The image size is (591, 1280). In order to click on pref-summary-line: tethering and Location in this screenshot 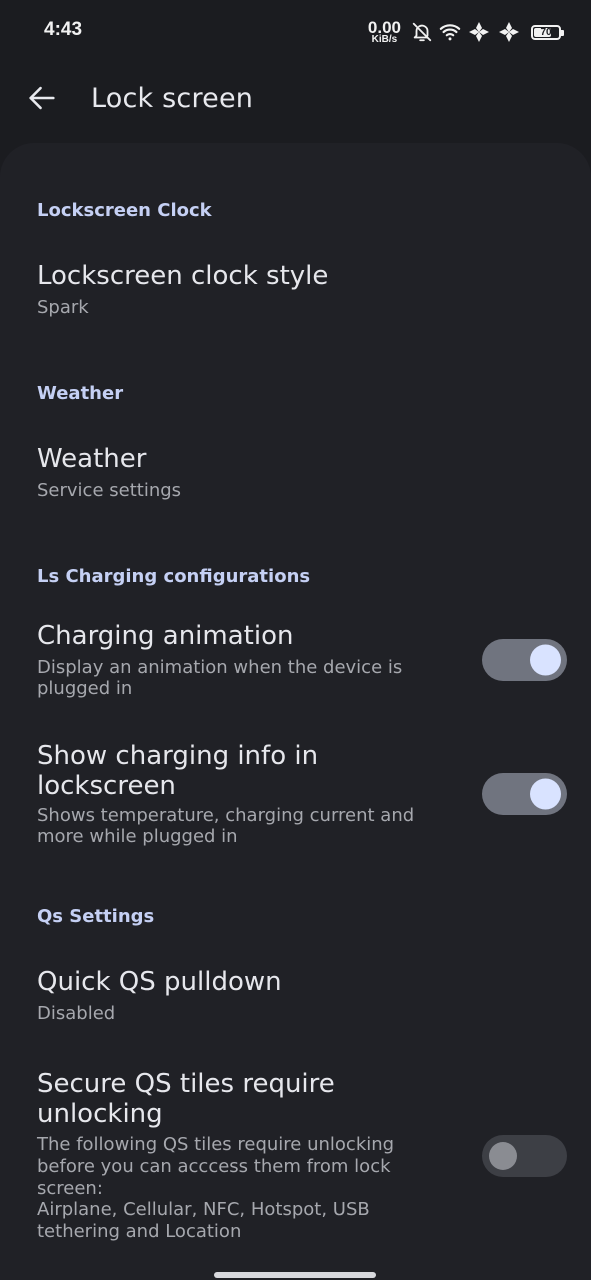, I will do `click(139, 1231)`.